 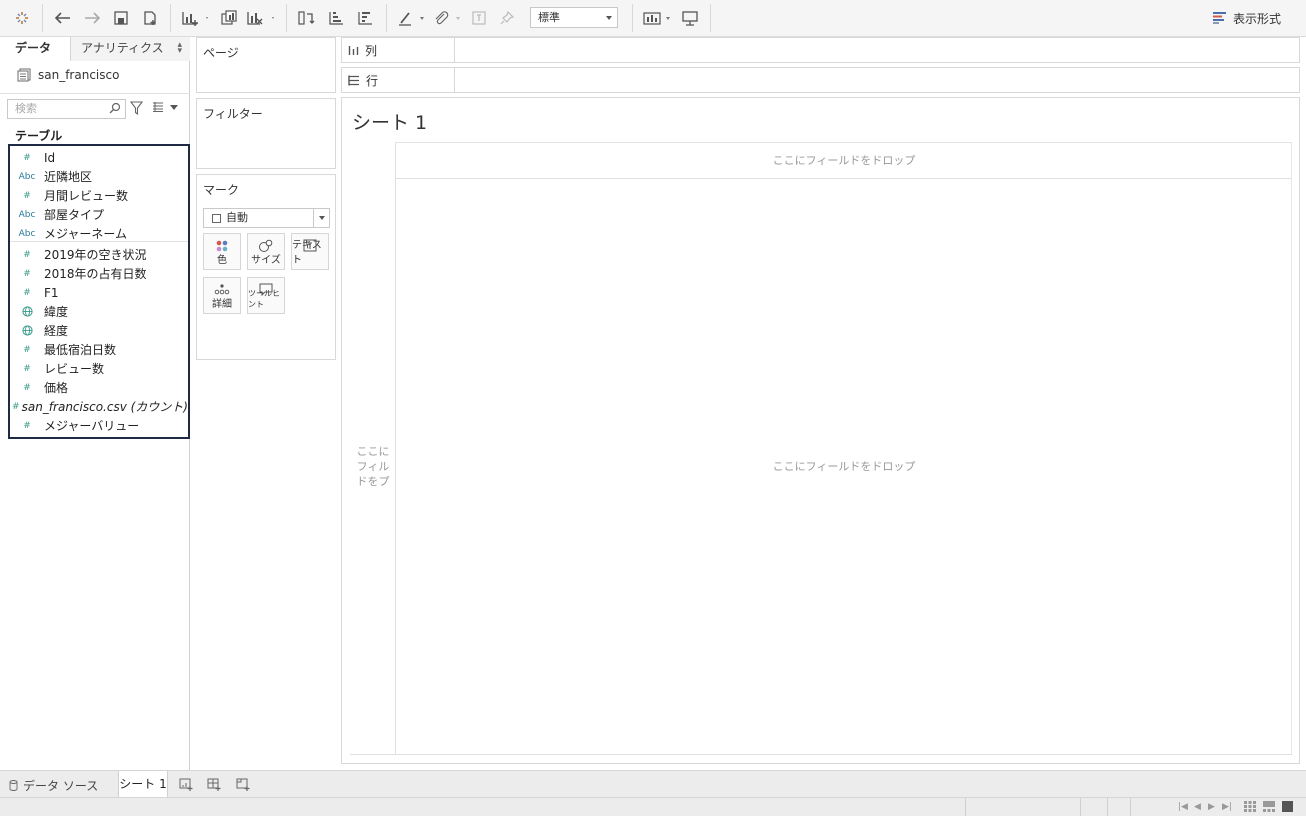 I want to click on tab-data: データ, so click(x=35, y=49).